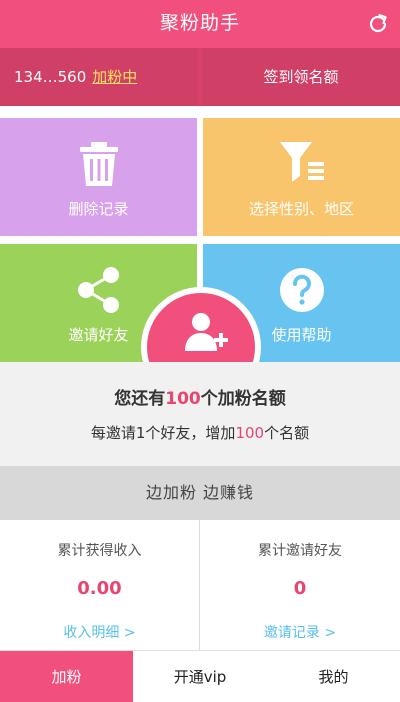 Image resolution: width=400 pixels, height=702 pixels. Describe the element at coordinates (243, 399) in the screenshot. I see `quota-suffix: 个加粉名额` at that location.